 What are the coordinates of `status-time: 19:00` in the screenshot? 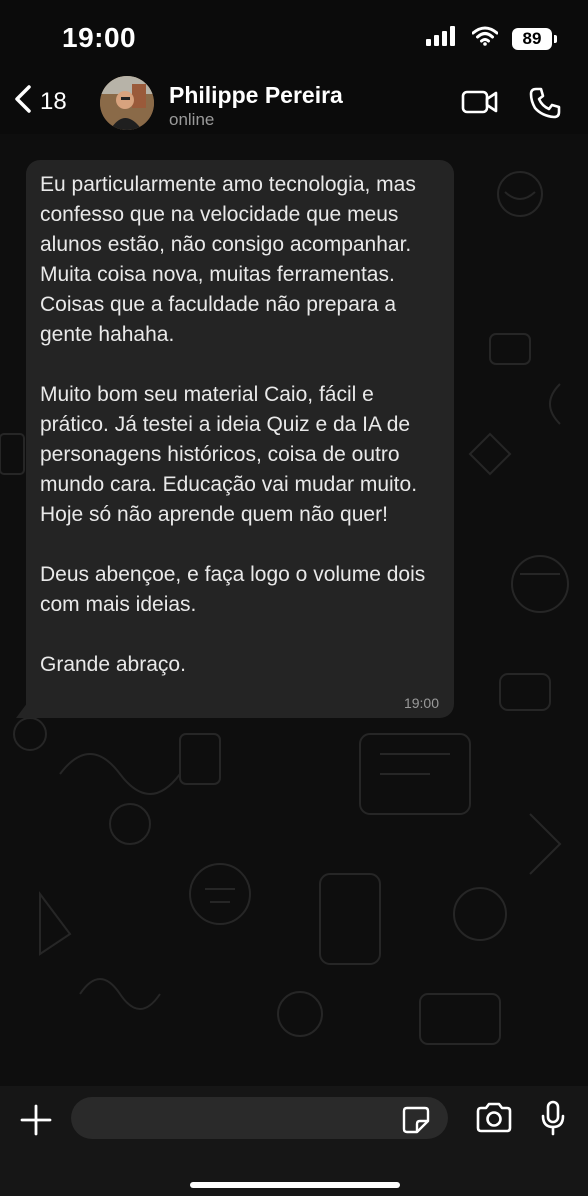 It's located at (99, 37).